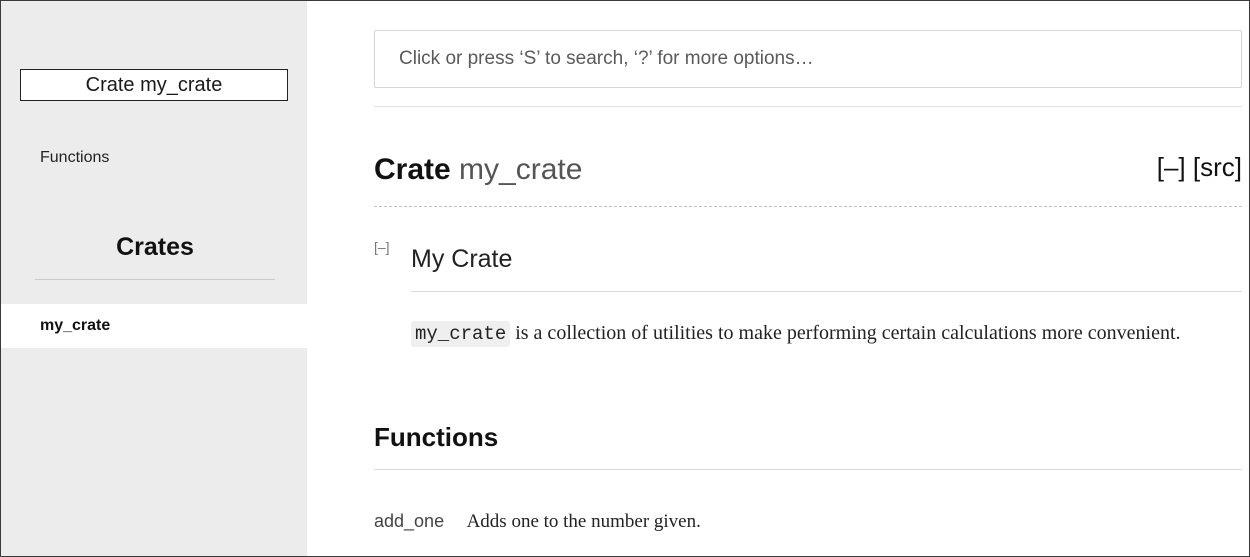 The height and width of the screenshot is (557, 1250). I want to click on inline-code: my_crate, so click(461, 334).